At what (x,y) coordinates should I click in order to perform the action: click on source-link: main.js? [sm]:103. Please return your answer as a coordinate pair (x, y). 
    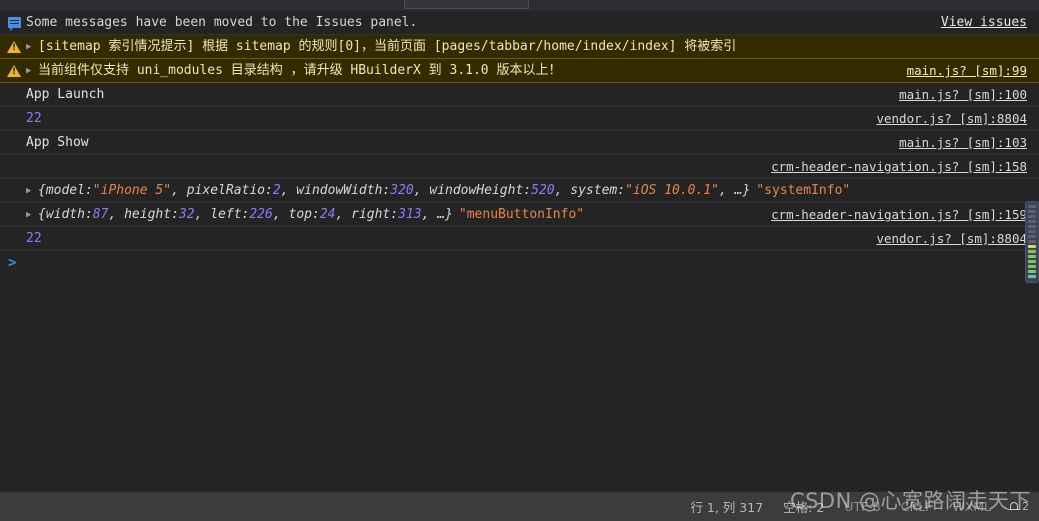
    Looking at the image, I should click on (963, 143).